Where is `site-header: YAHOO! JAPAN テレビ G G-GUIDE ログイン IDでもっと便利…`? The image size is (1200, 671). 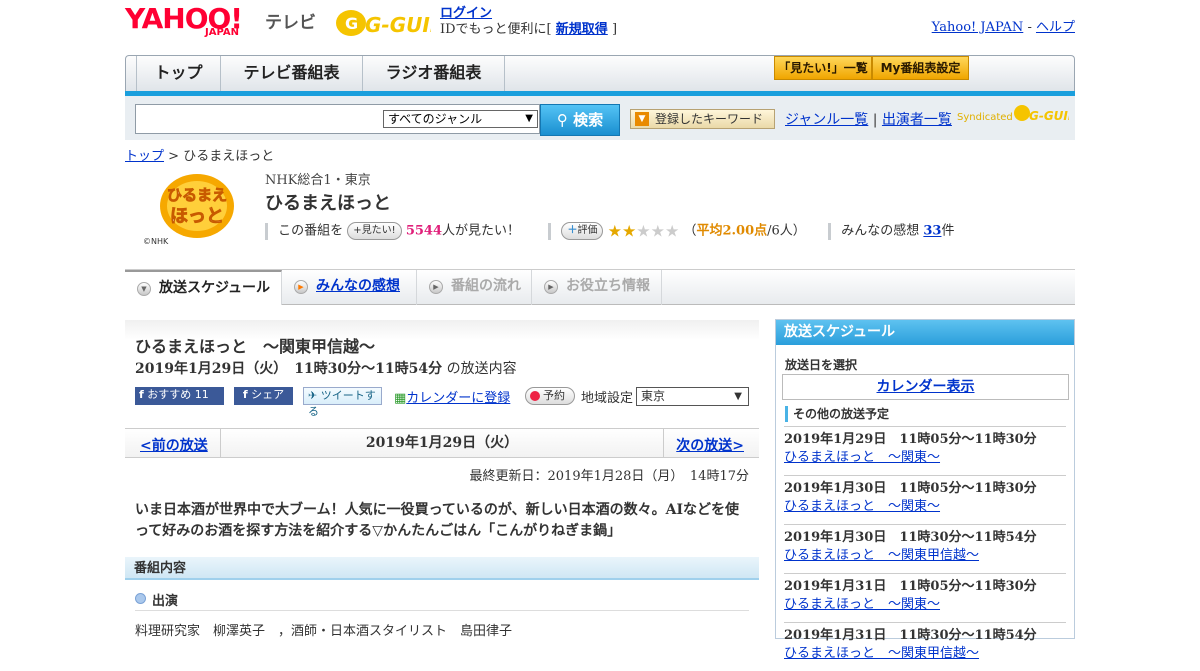 site-header: YAHOO! JAPAN テレビ G G-GUIDE ログイン IDでもっと便利… is located at coordinates (600, 27).